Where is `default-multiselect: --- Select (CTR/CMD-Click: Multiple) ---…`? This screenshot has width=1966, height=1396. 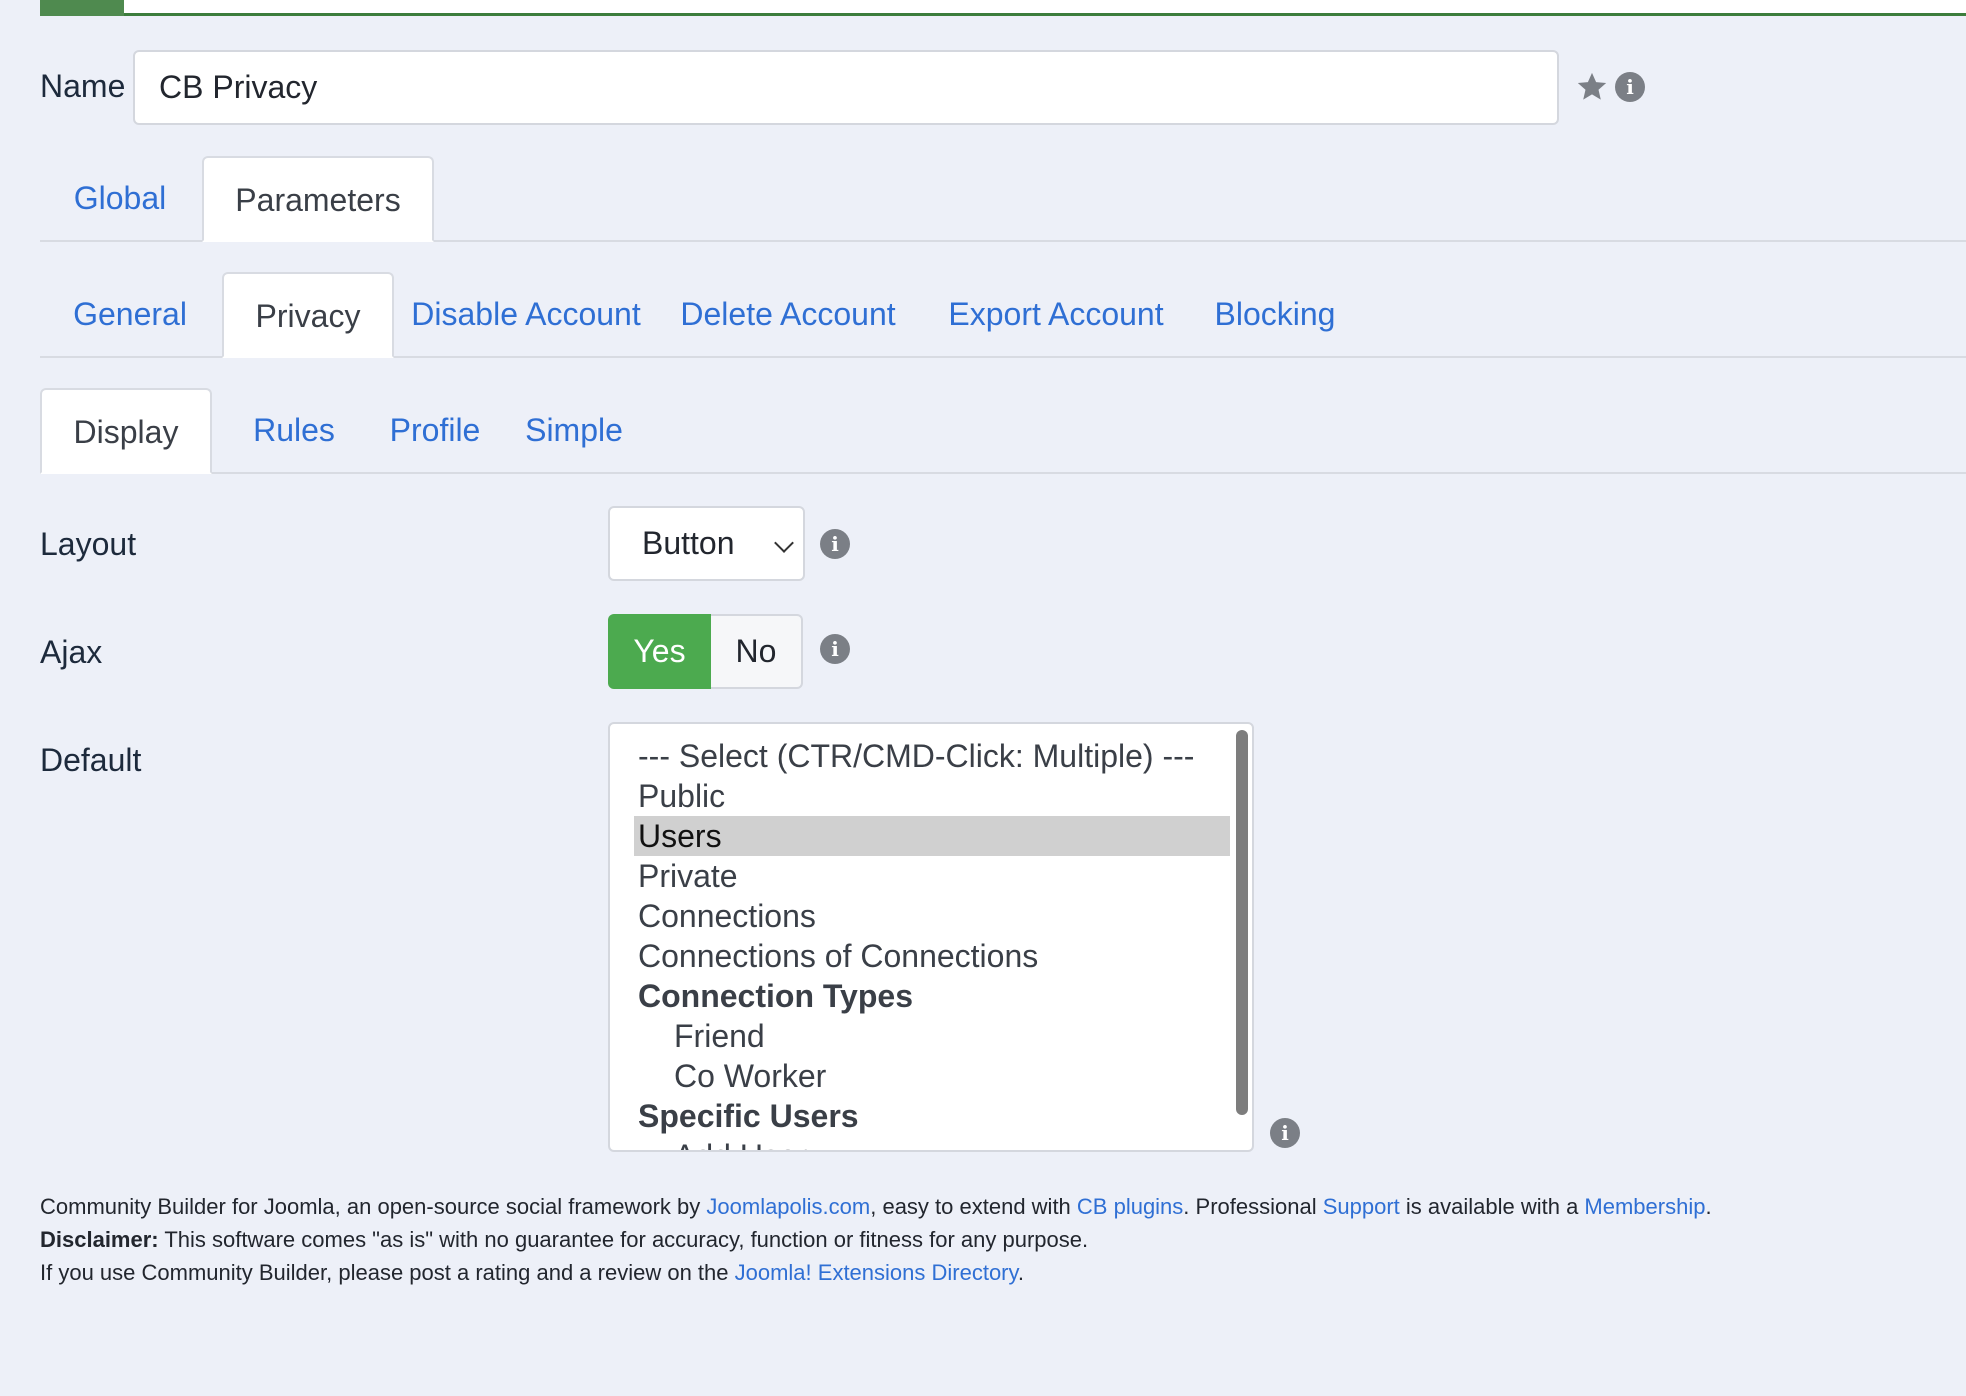 default-multiselect: --- Select (CTR/CMD-Click: Multiple) ---… is located at coordinates (931, 937).